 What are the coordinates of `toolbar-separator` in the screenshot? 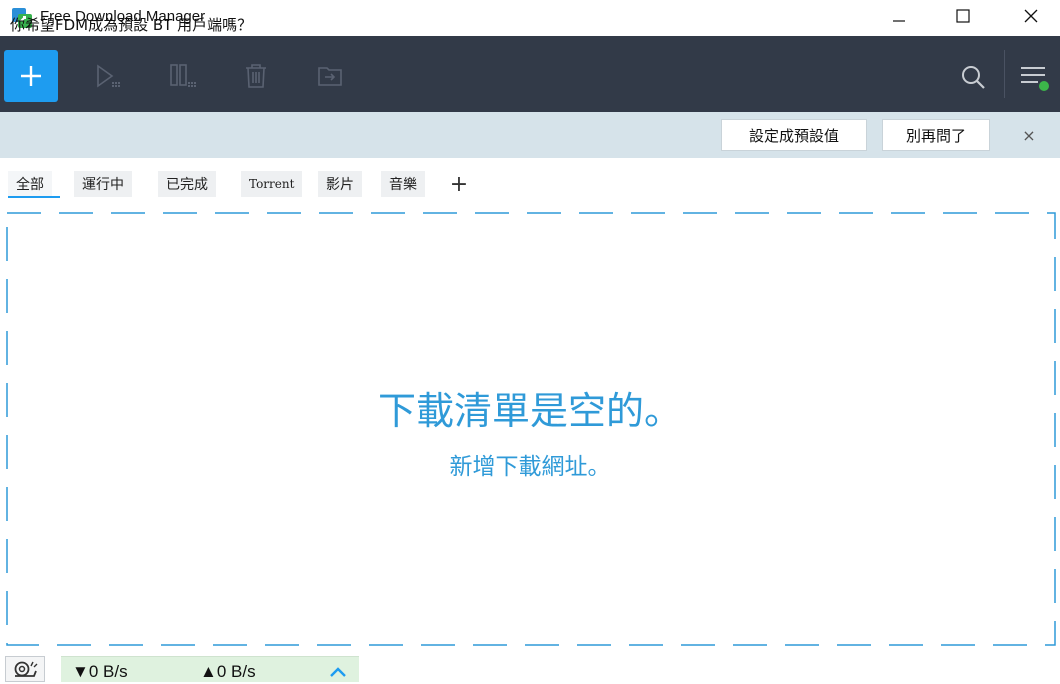 It's located at (1004, 74).